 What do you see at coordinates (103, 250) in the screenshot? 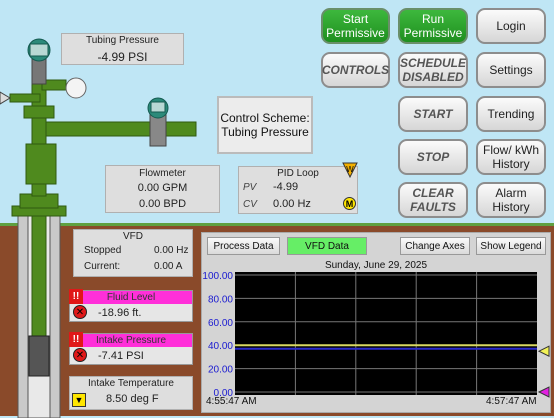
I see `vfd-status: Stopped` at bounding box center [103, 250].